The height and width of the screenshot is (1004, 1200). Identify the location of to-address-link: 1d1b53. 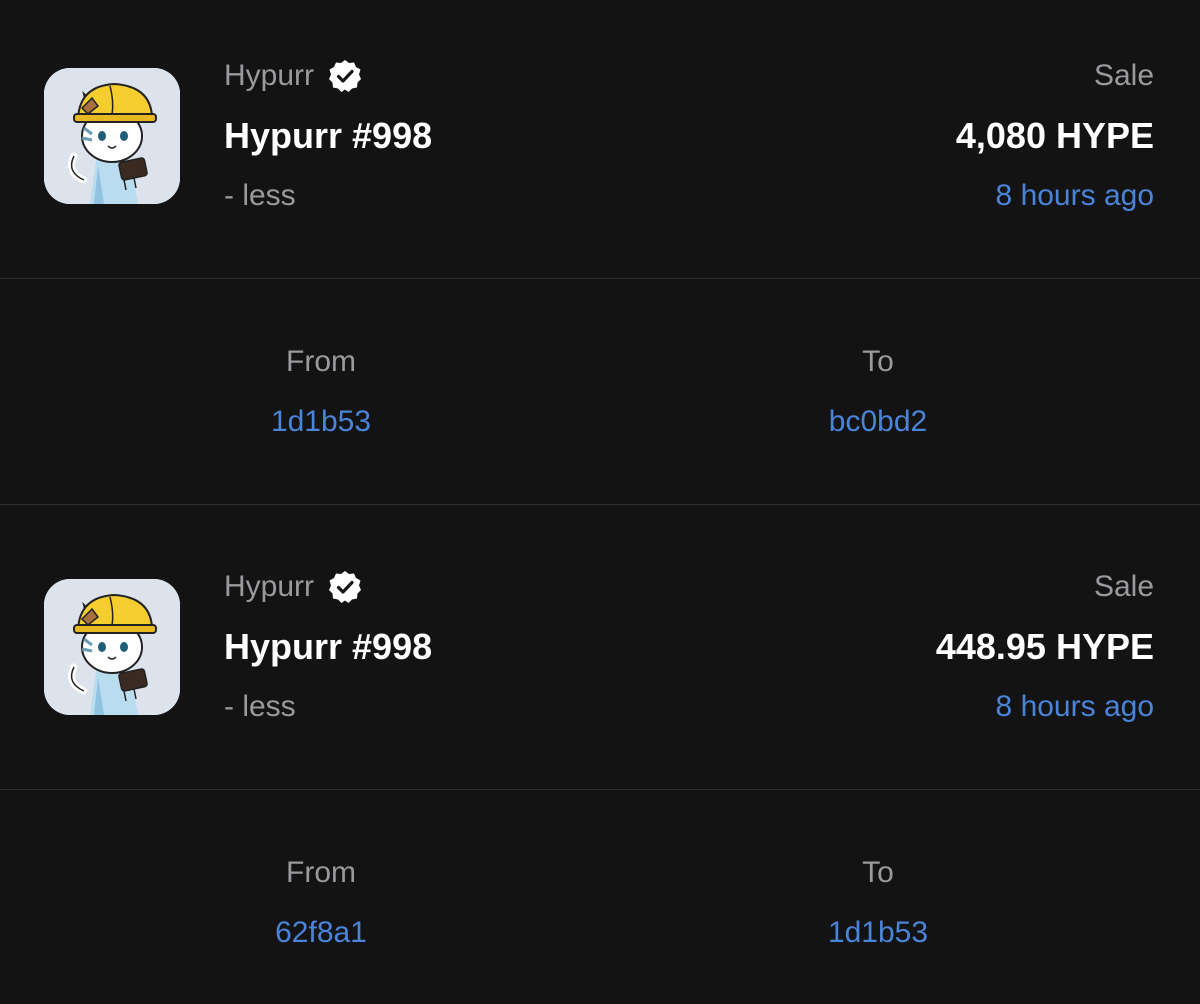
(878, 933).